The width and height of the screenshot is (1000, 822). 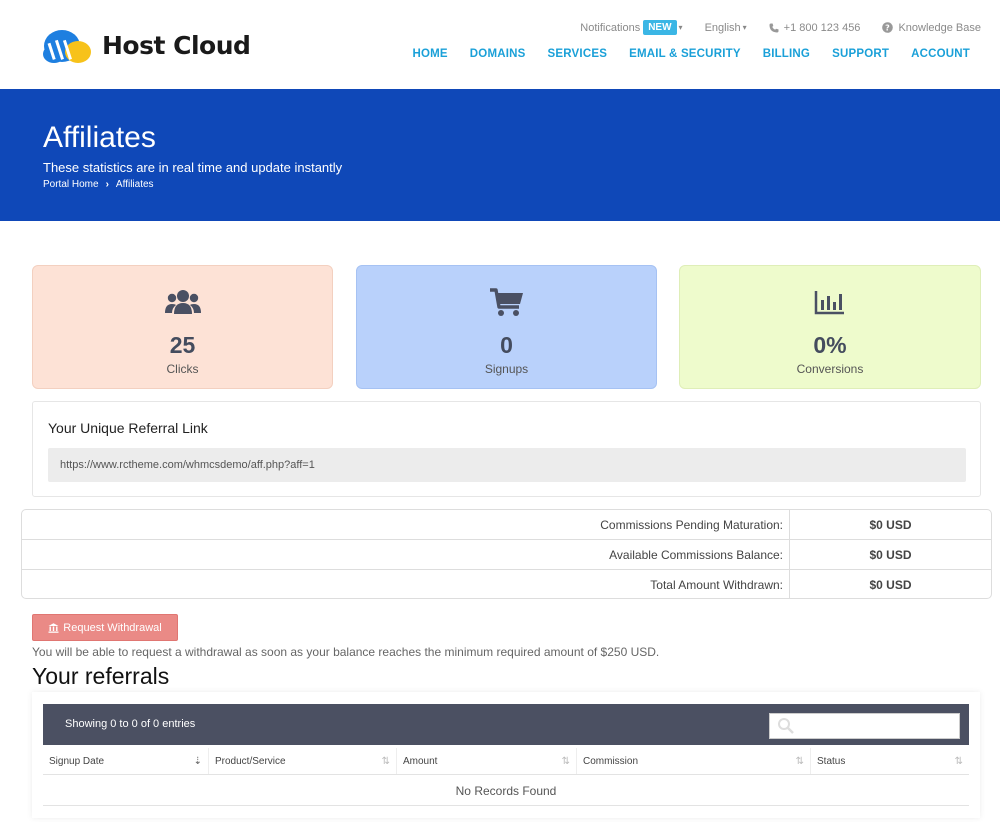 What do you see at coordinates (822, 27) in the screenshot?
I see `phone-number: +1 800 123 456` at bounding box center [822, 27].